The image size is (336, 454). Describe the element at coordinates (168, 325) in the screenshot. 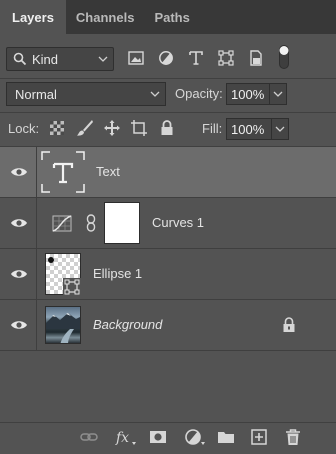

I see `layer-row-background: Background` at that location.